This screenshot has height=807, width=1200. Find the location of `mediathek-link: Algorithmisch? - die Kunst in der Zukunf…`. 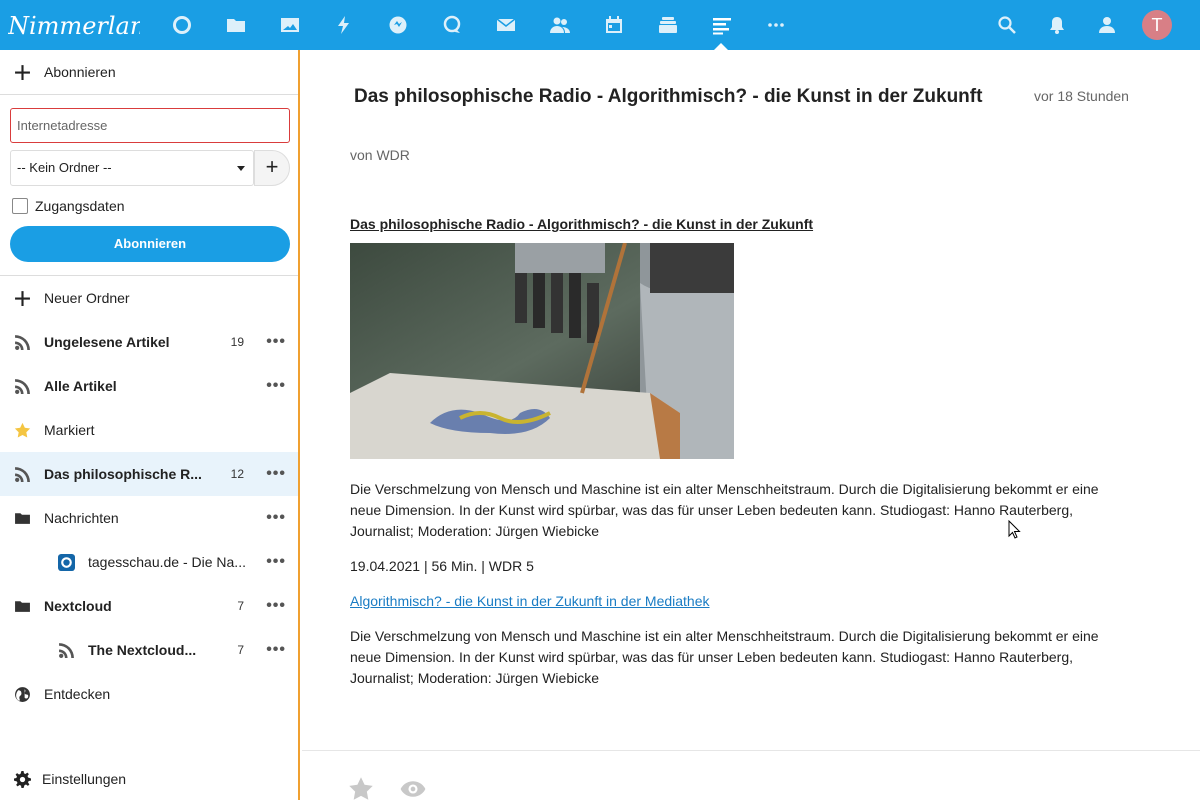

mediathek-link: Algorithmisch? - die Kunst in der Zukunf… is located at coordinates (530, 601).